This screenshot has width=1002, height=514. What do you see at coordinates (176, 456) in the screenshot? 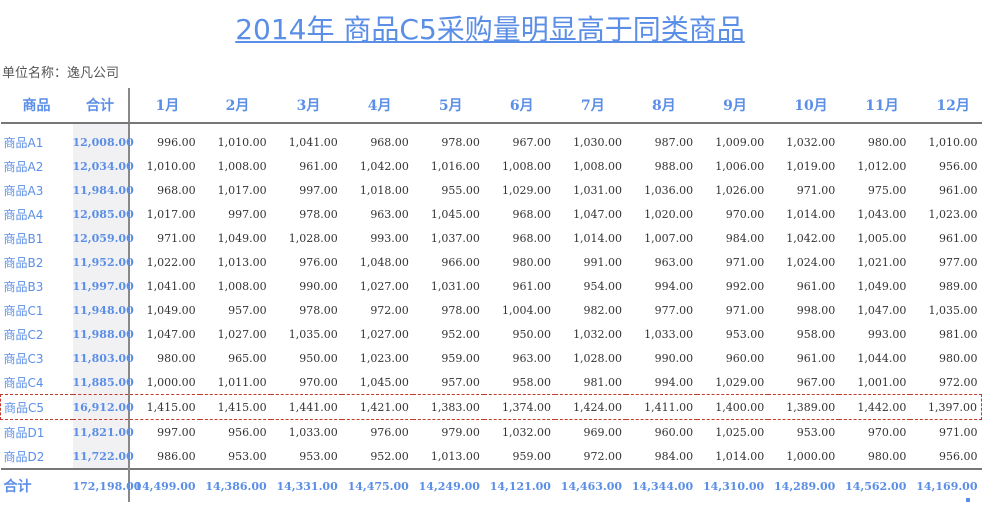
I see `month-value: 986.00` at bounding box center [176, 456].